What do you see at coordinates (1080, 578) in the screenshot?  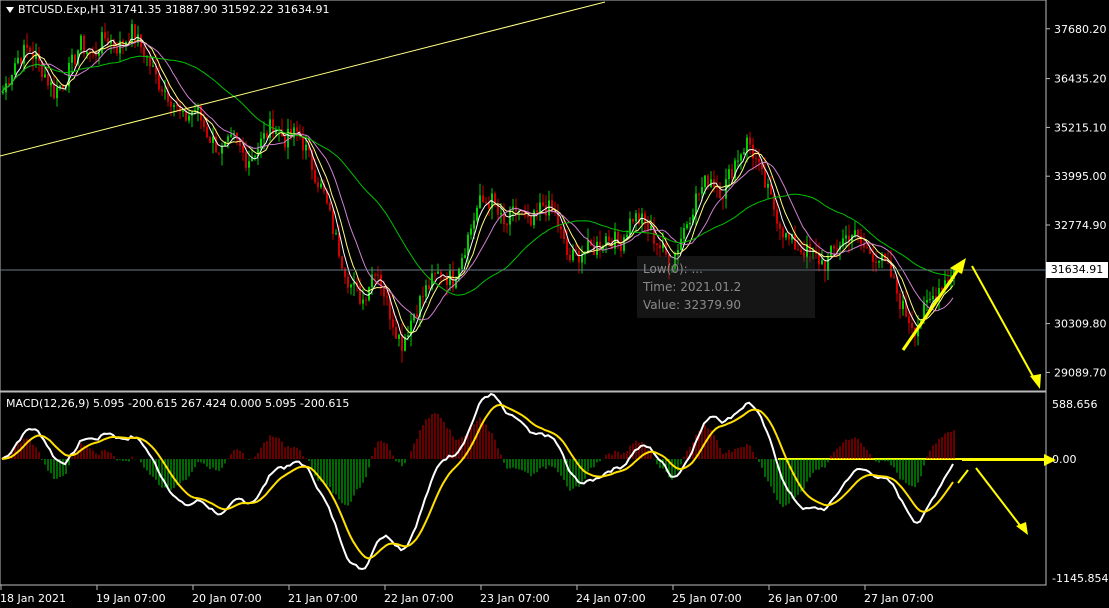 I see `macd-tick-label: -1145.854` at bounding box center [1080, 578].